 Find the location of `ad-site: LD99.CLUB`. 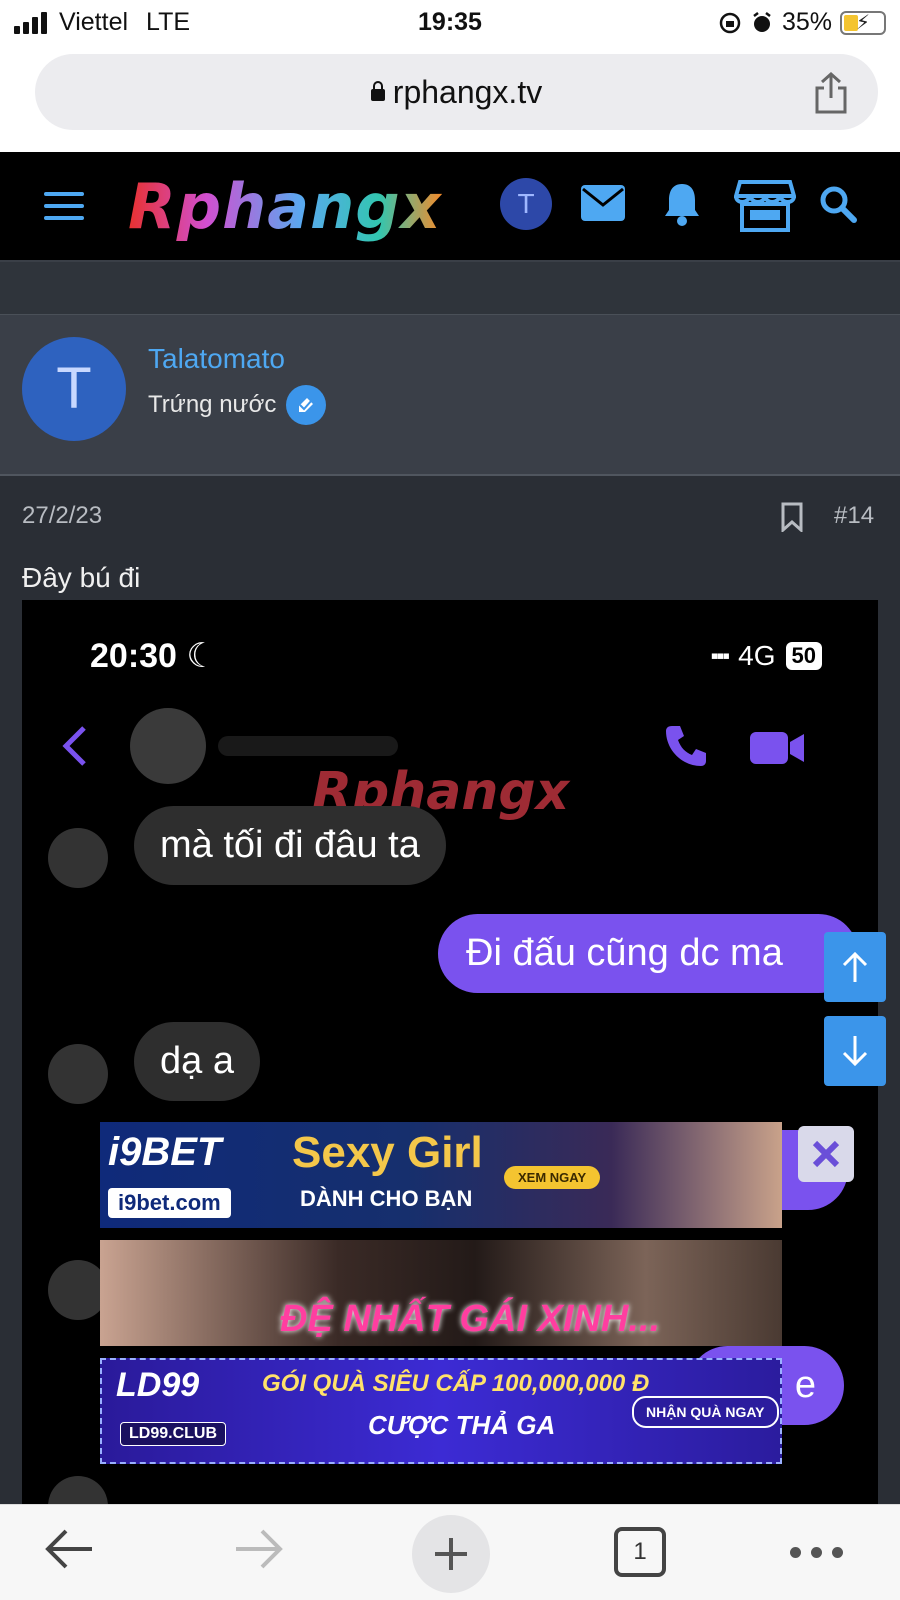

ad-site: LD99.CLUB is located at coordinates (173, 1434).